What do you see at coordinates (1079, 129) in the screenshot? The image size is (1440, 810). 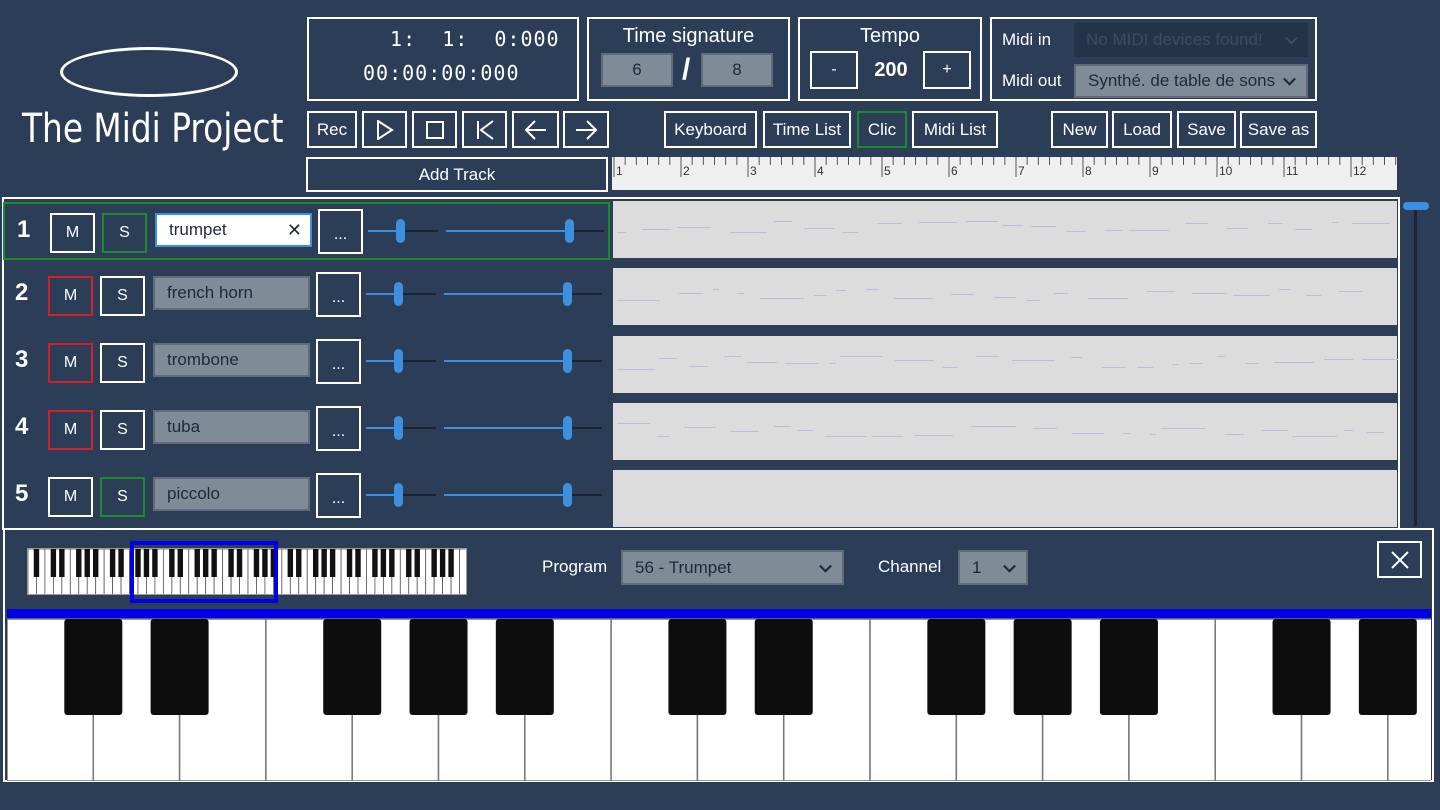 I see `new-button: New` at bounding box center [1079, 129].